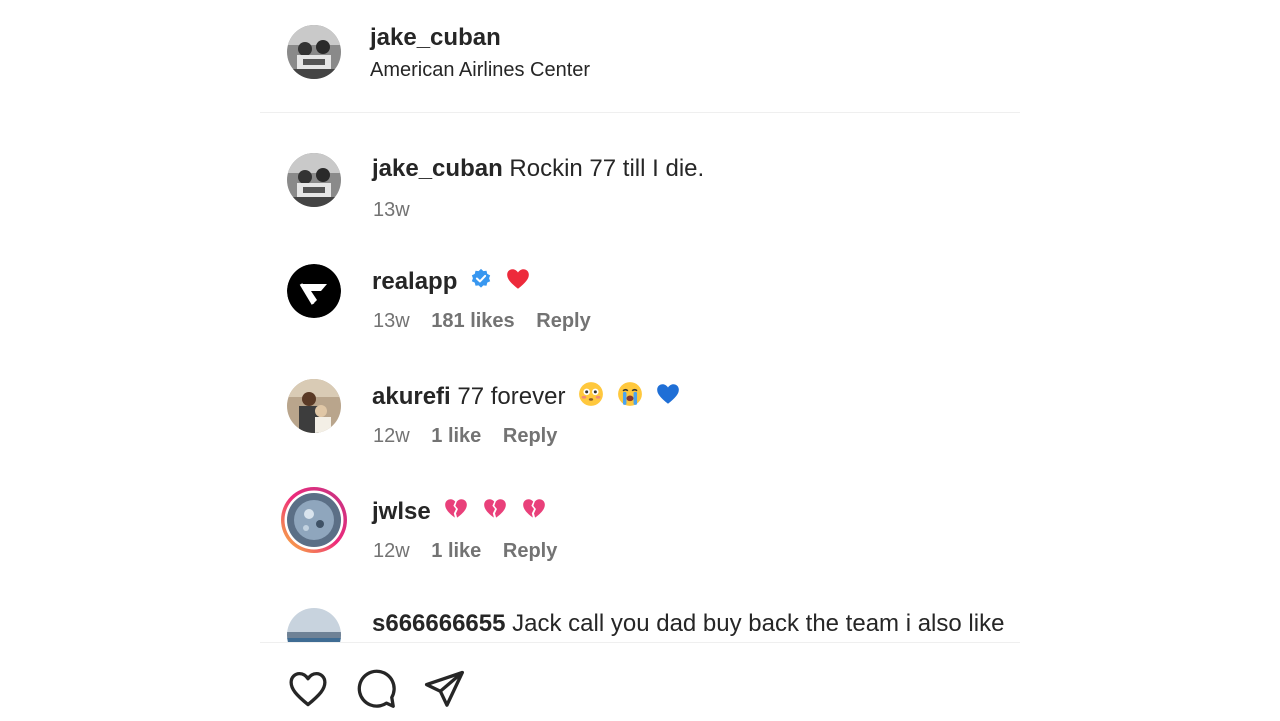 The width and height of the screenshot is (1280, 721). What do you see at coordinates (591, 397) in the screenshot?
I see `flushed-face-icon` at bounding box center [591, 397].